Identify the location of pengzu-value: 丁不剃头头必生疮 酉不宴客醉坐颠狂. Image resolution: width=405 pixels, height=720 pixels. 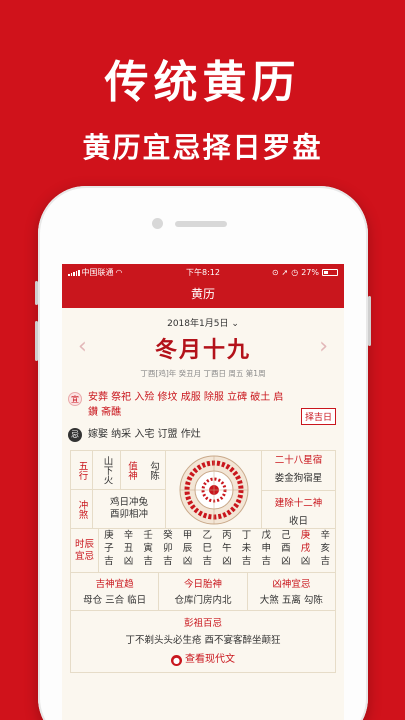
(203, 640).